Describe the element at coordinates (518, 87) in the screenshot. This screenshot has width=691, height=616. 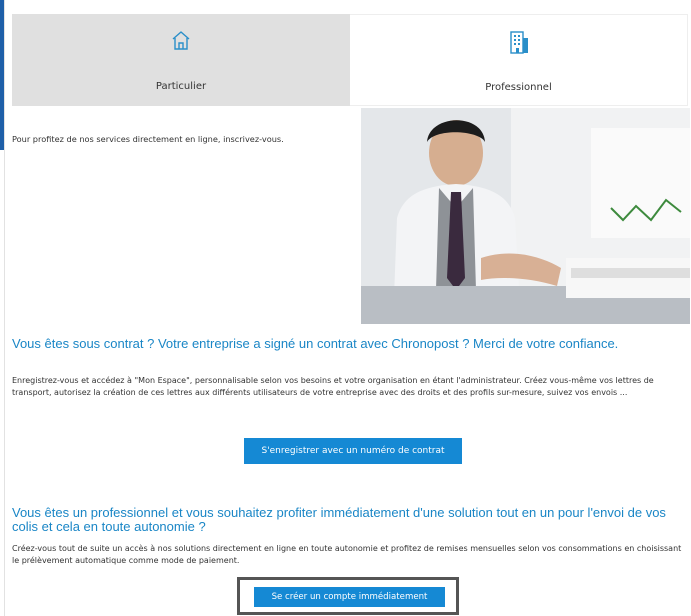
I see `tab-professionnel-label: Professionnel` at that location.